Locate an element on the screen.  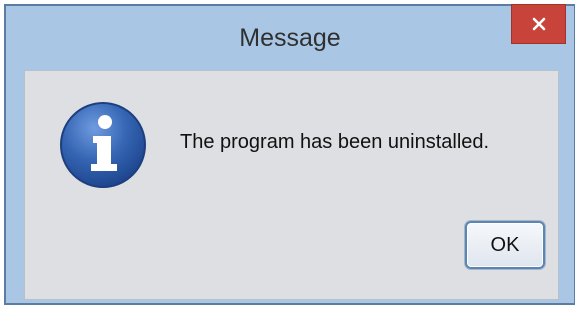
window-title: Message is located at coordinates (290, 38).